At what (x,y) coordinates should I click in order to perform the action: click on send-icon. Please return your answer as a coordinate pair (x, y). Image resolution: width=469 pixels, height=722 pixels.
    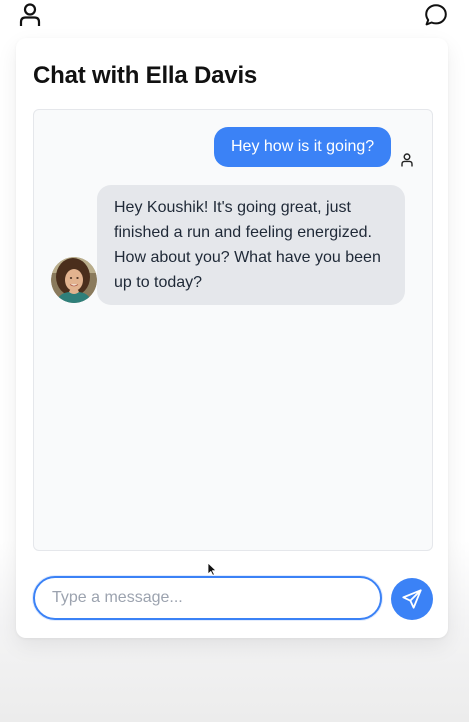
    Looking at the image, I should click on (412, 599).